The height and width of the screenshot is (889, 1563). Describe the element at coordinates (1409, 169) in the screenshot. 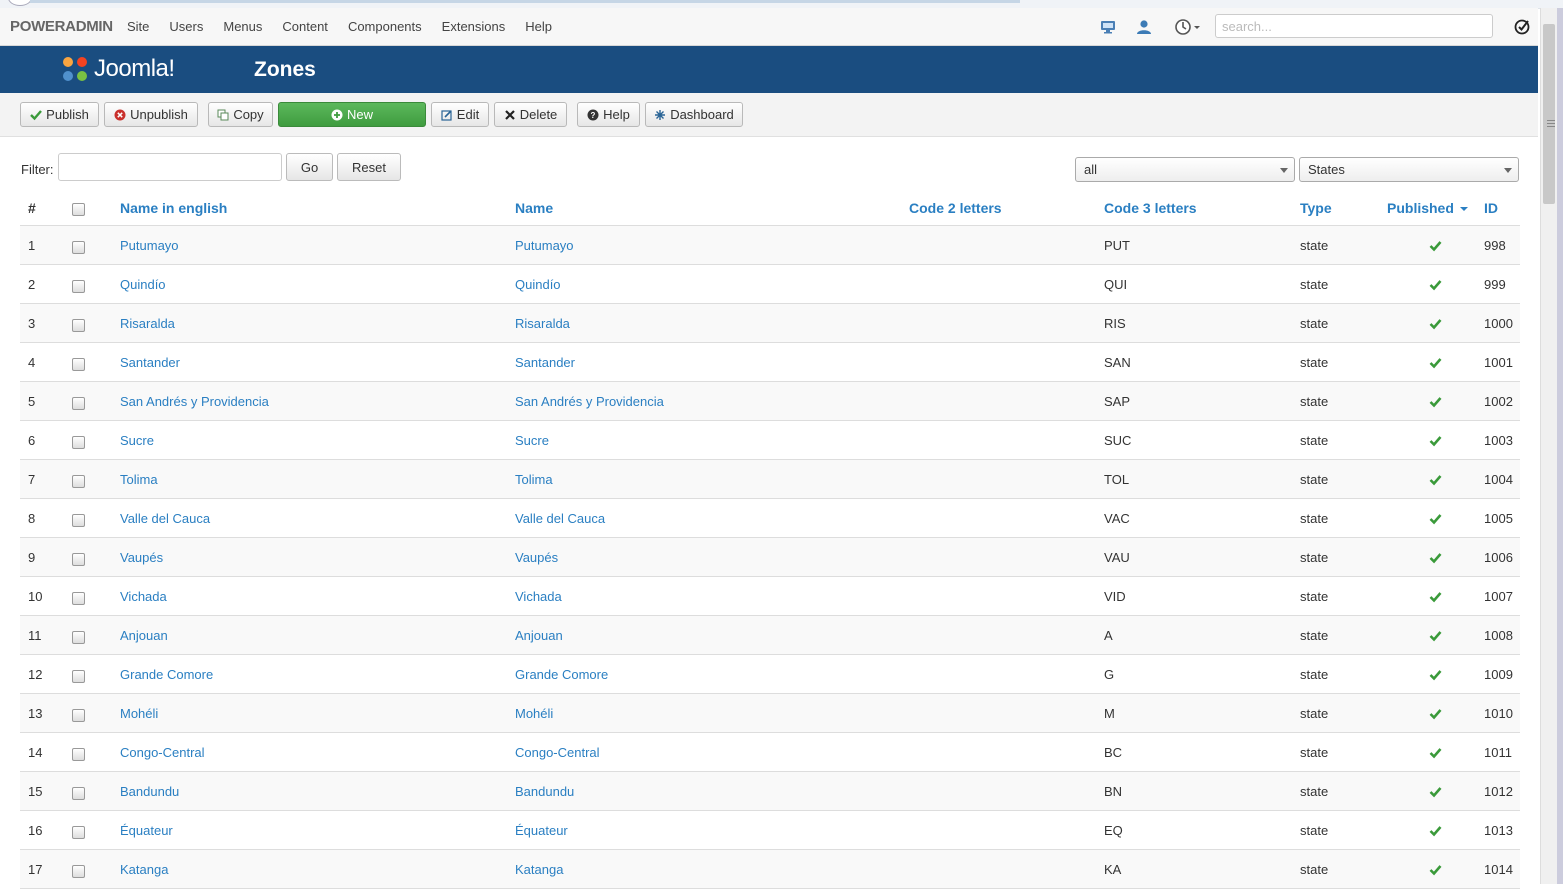

I see `type-filter-select: States` at that location.